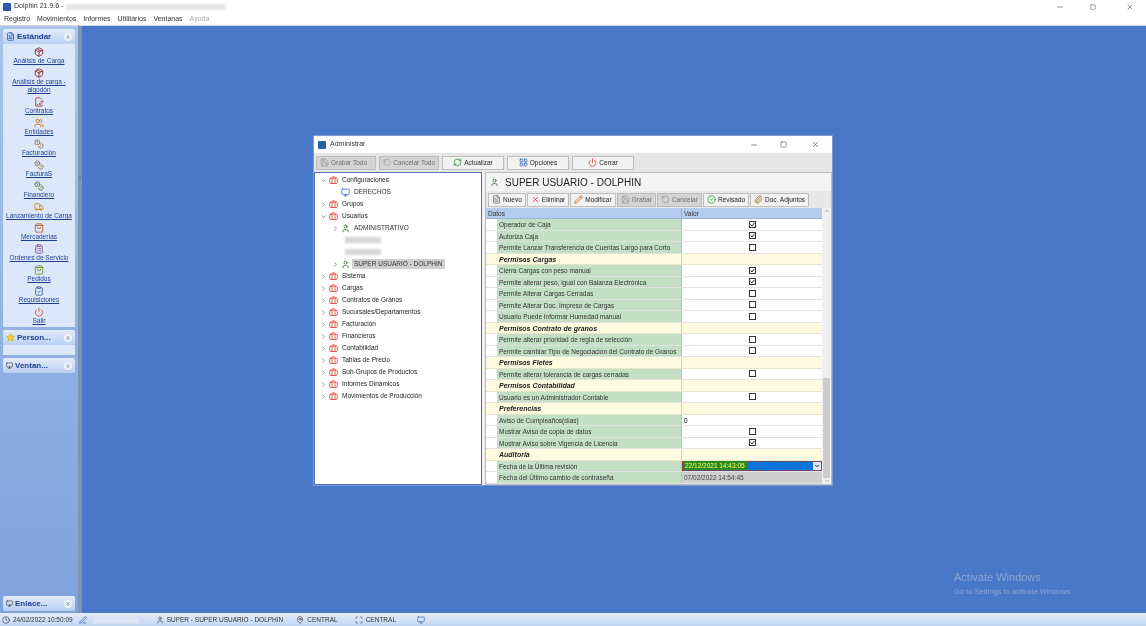 Image resolution: width=1146 pixels, height=626 pixels. Describe the element at coordinates (82, 619) in the screenshot. I see `pen-icon` at that location.